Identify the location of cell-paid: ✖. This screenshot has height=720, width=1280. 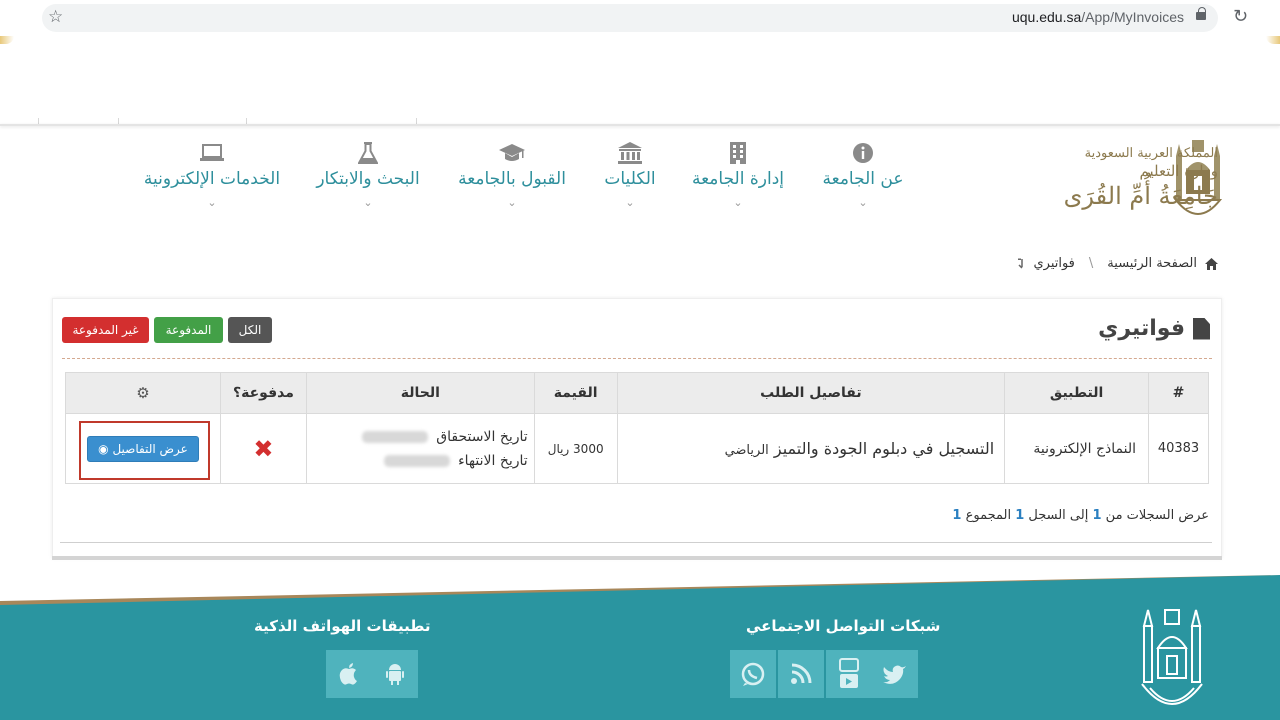
(263, 448).